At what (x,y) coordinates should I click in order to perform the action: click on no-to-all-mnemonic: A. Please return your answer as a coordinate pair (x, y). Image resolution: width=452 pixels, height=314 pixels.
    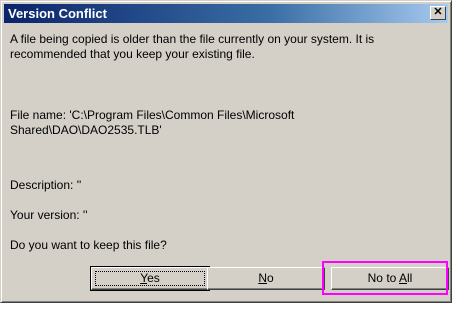
    Looking at the image, I should click on (403, 278).